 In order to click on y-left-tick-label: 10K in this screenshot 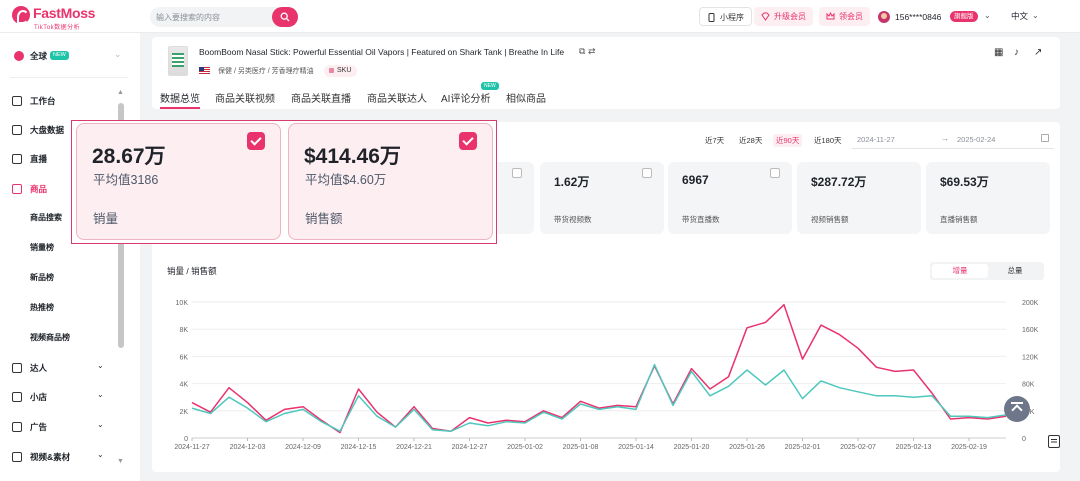, I will do `click(182, 303)`.